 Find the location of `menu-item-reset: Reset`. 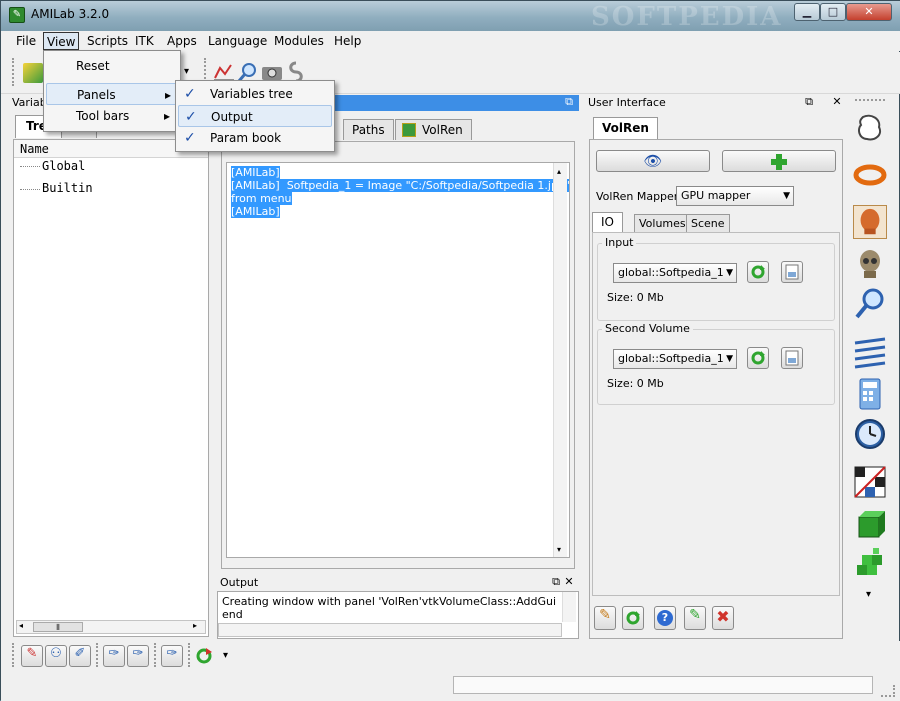

menu-item-reset: Reset is located at coordinates (112, 66).